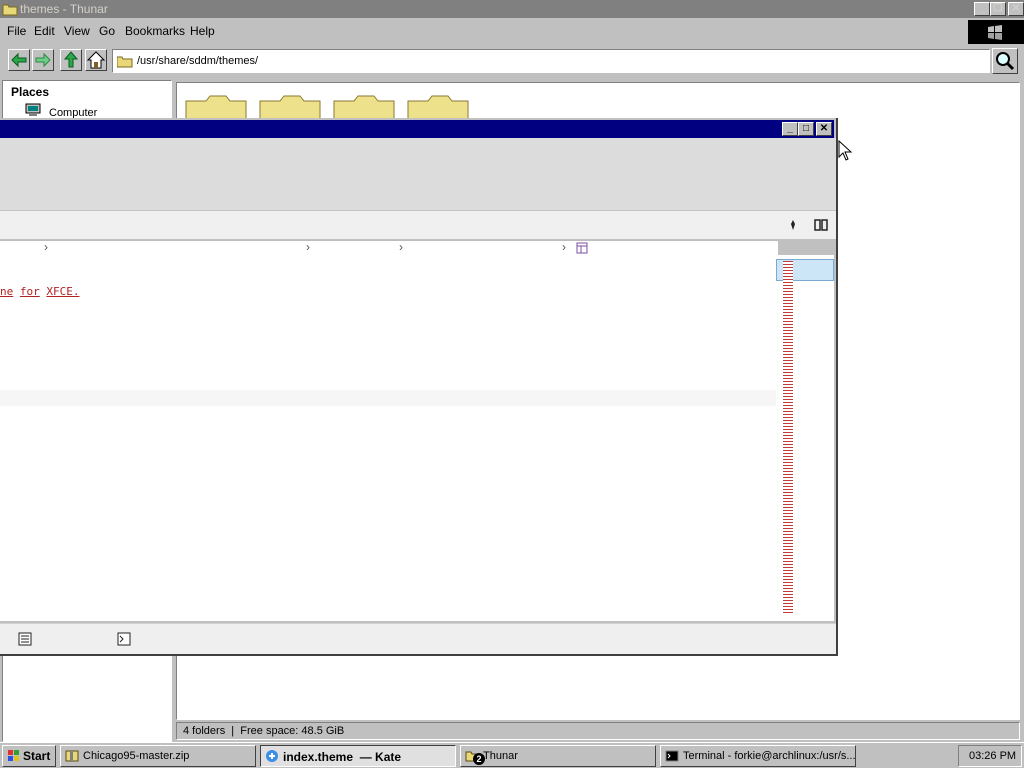 This screenshot has height=768, width=1024. I want to click on document-list-icon, so click(25, 639).